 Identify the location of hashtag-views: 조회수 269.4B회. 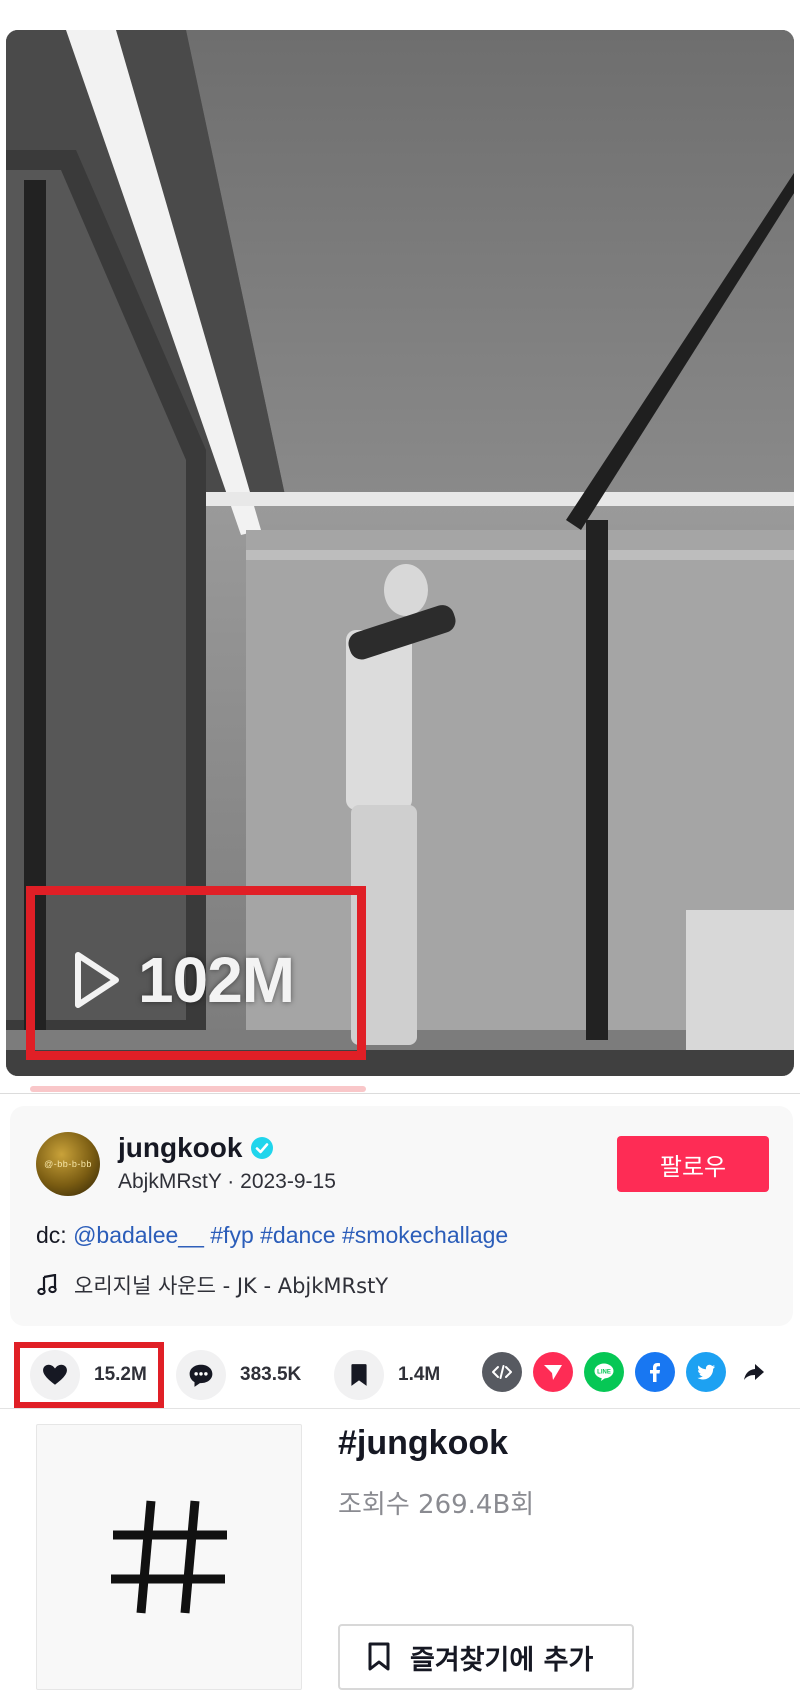
(436, 1505).